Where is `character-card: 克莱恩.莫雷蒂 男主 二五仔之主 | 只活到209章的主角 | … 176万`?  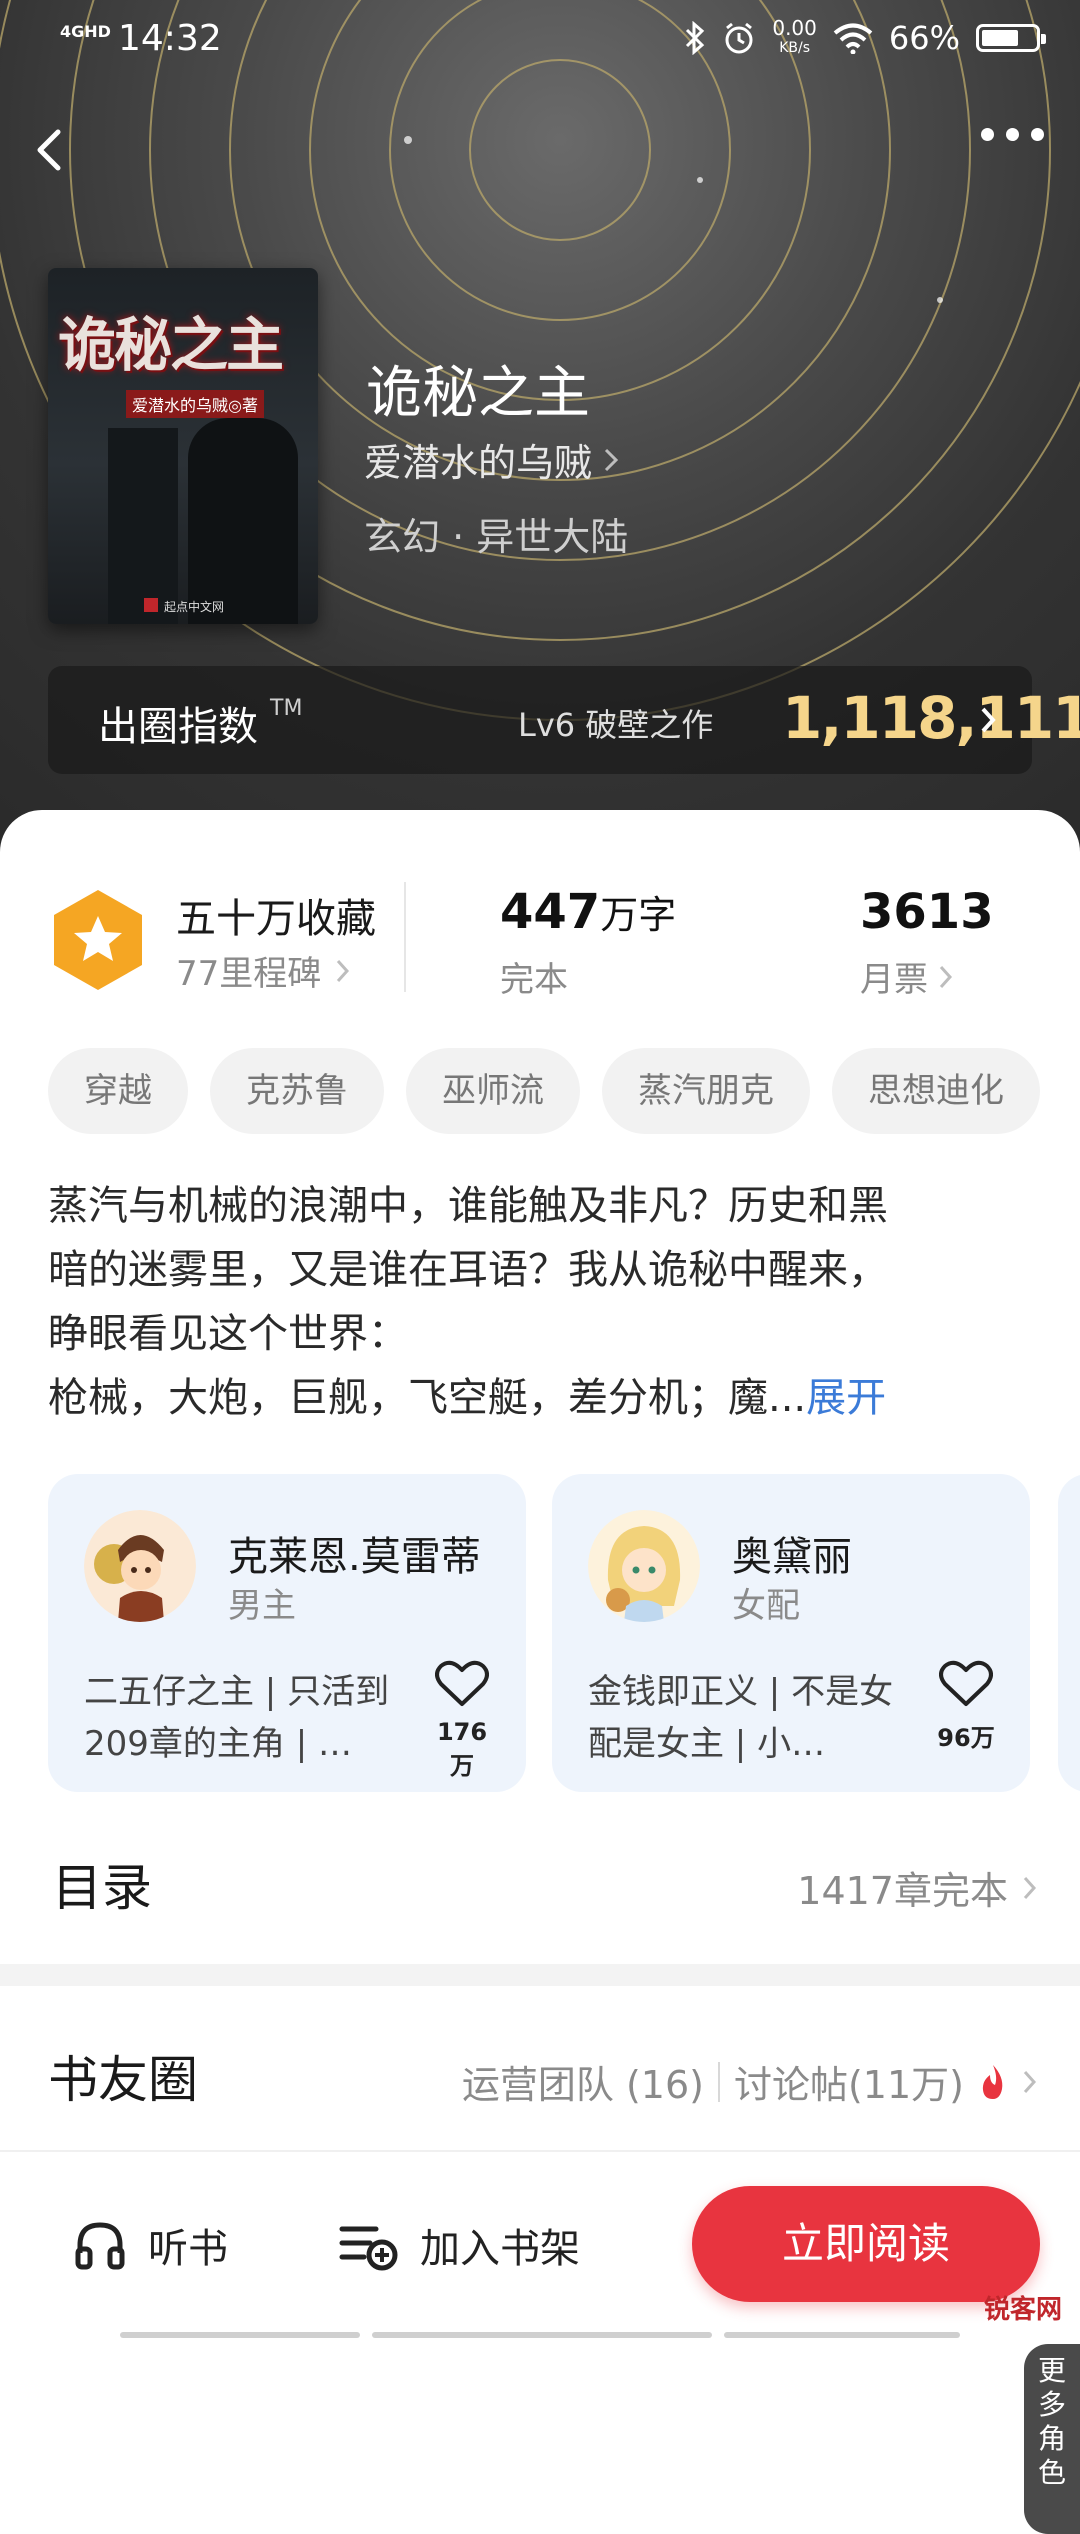
character-card: 克莱恩.莫雷蒂 男主 二五仔之主 | 只活到209章的主角 | … 176万 is located at coordinates (287, 1633).